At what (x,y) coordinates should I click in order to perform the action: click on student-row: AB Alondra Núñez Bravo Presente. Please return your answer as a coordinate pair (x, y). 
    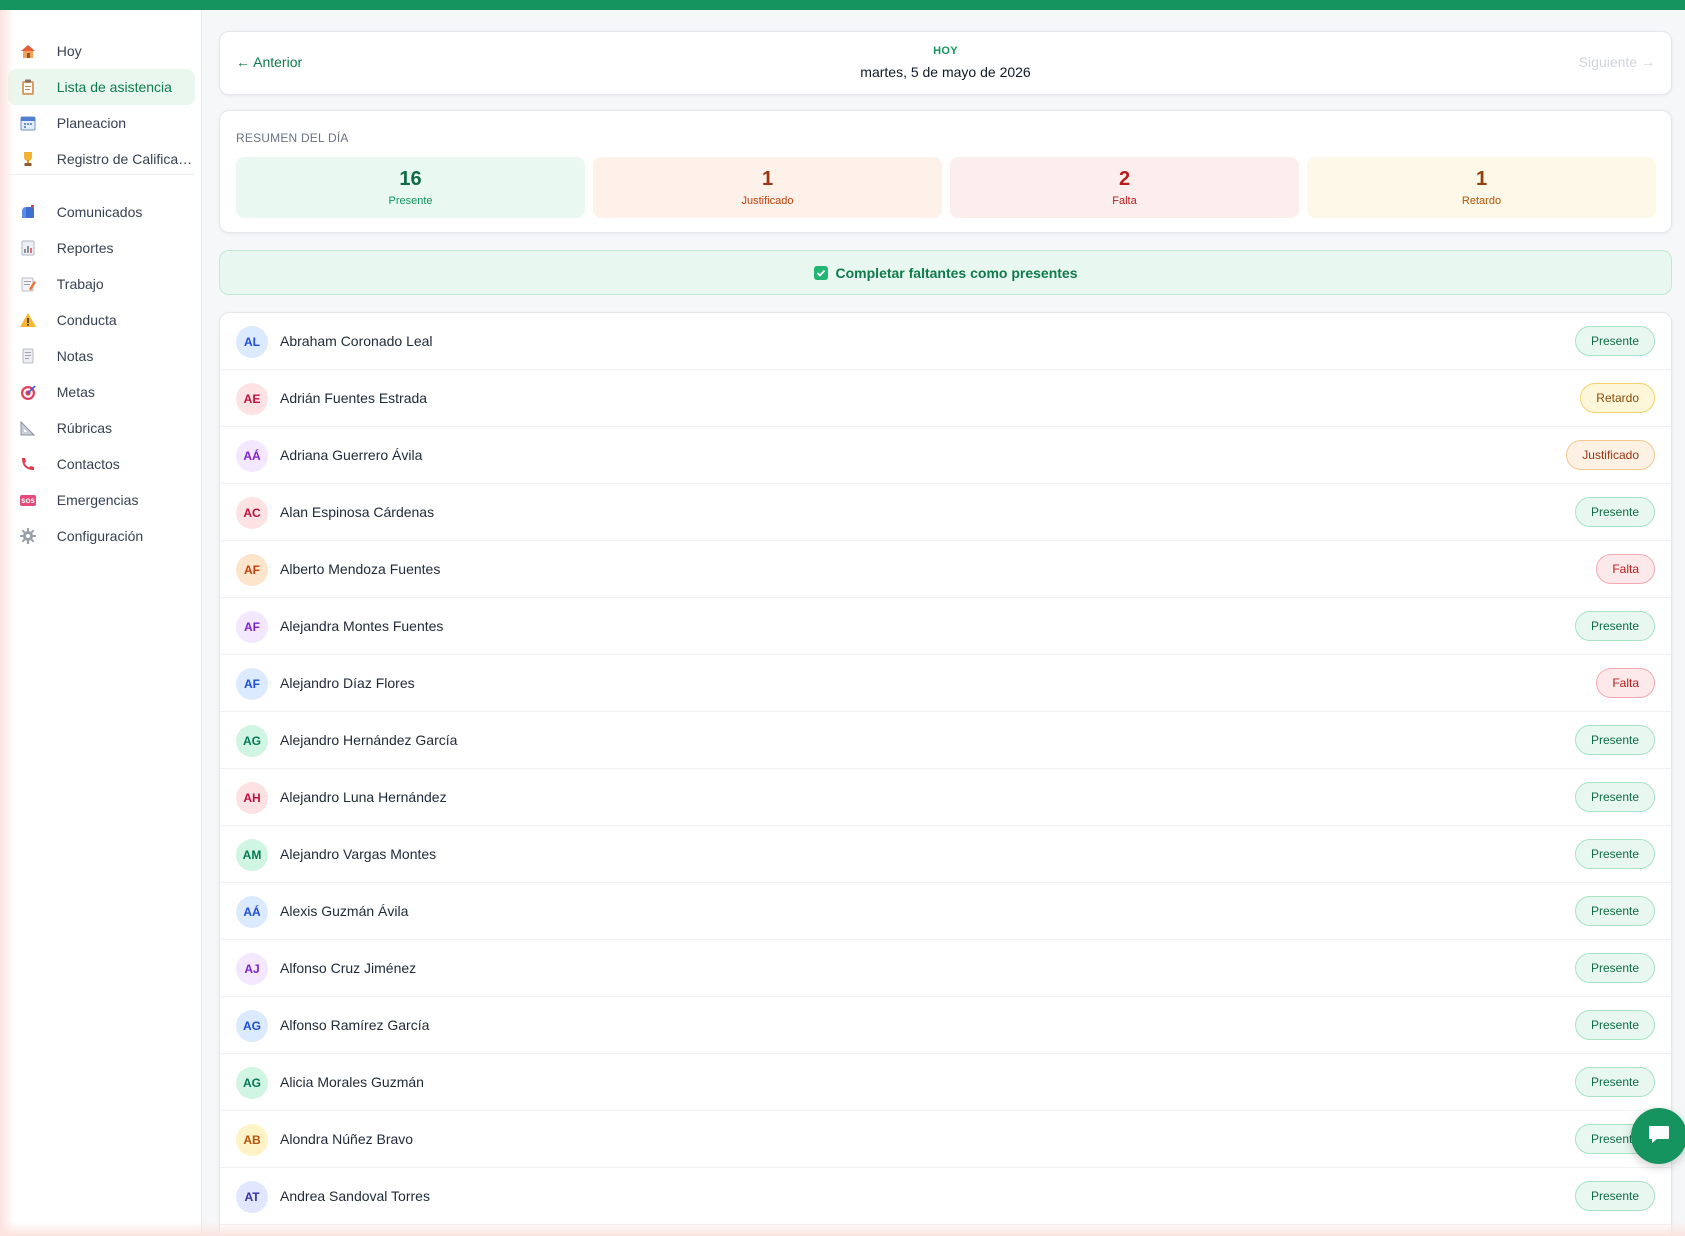
    Looking at the image, I should click on (945, 1139).